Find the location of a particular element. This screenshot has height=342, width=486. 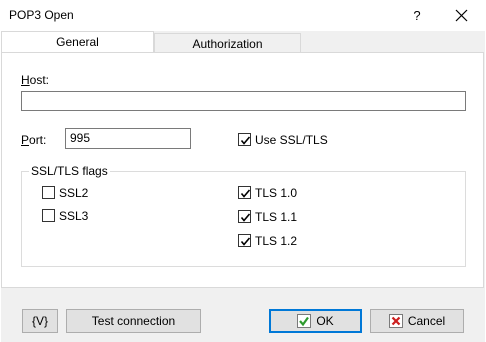

port-label: Port: is located at coordinates (33, 140).